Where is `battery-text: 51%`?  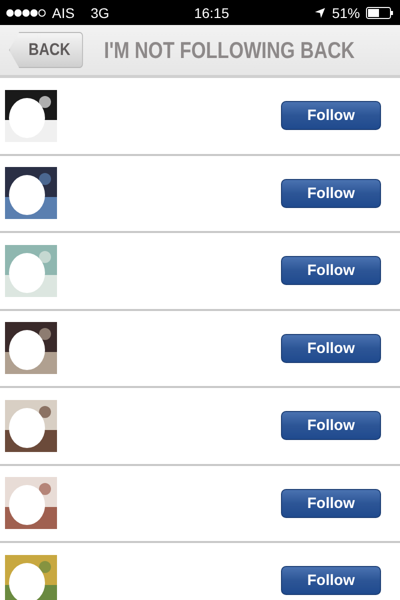 battery-text: 51% is located at coordinates (346, 12).